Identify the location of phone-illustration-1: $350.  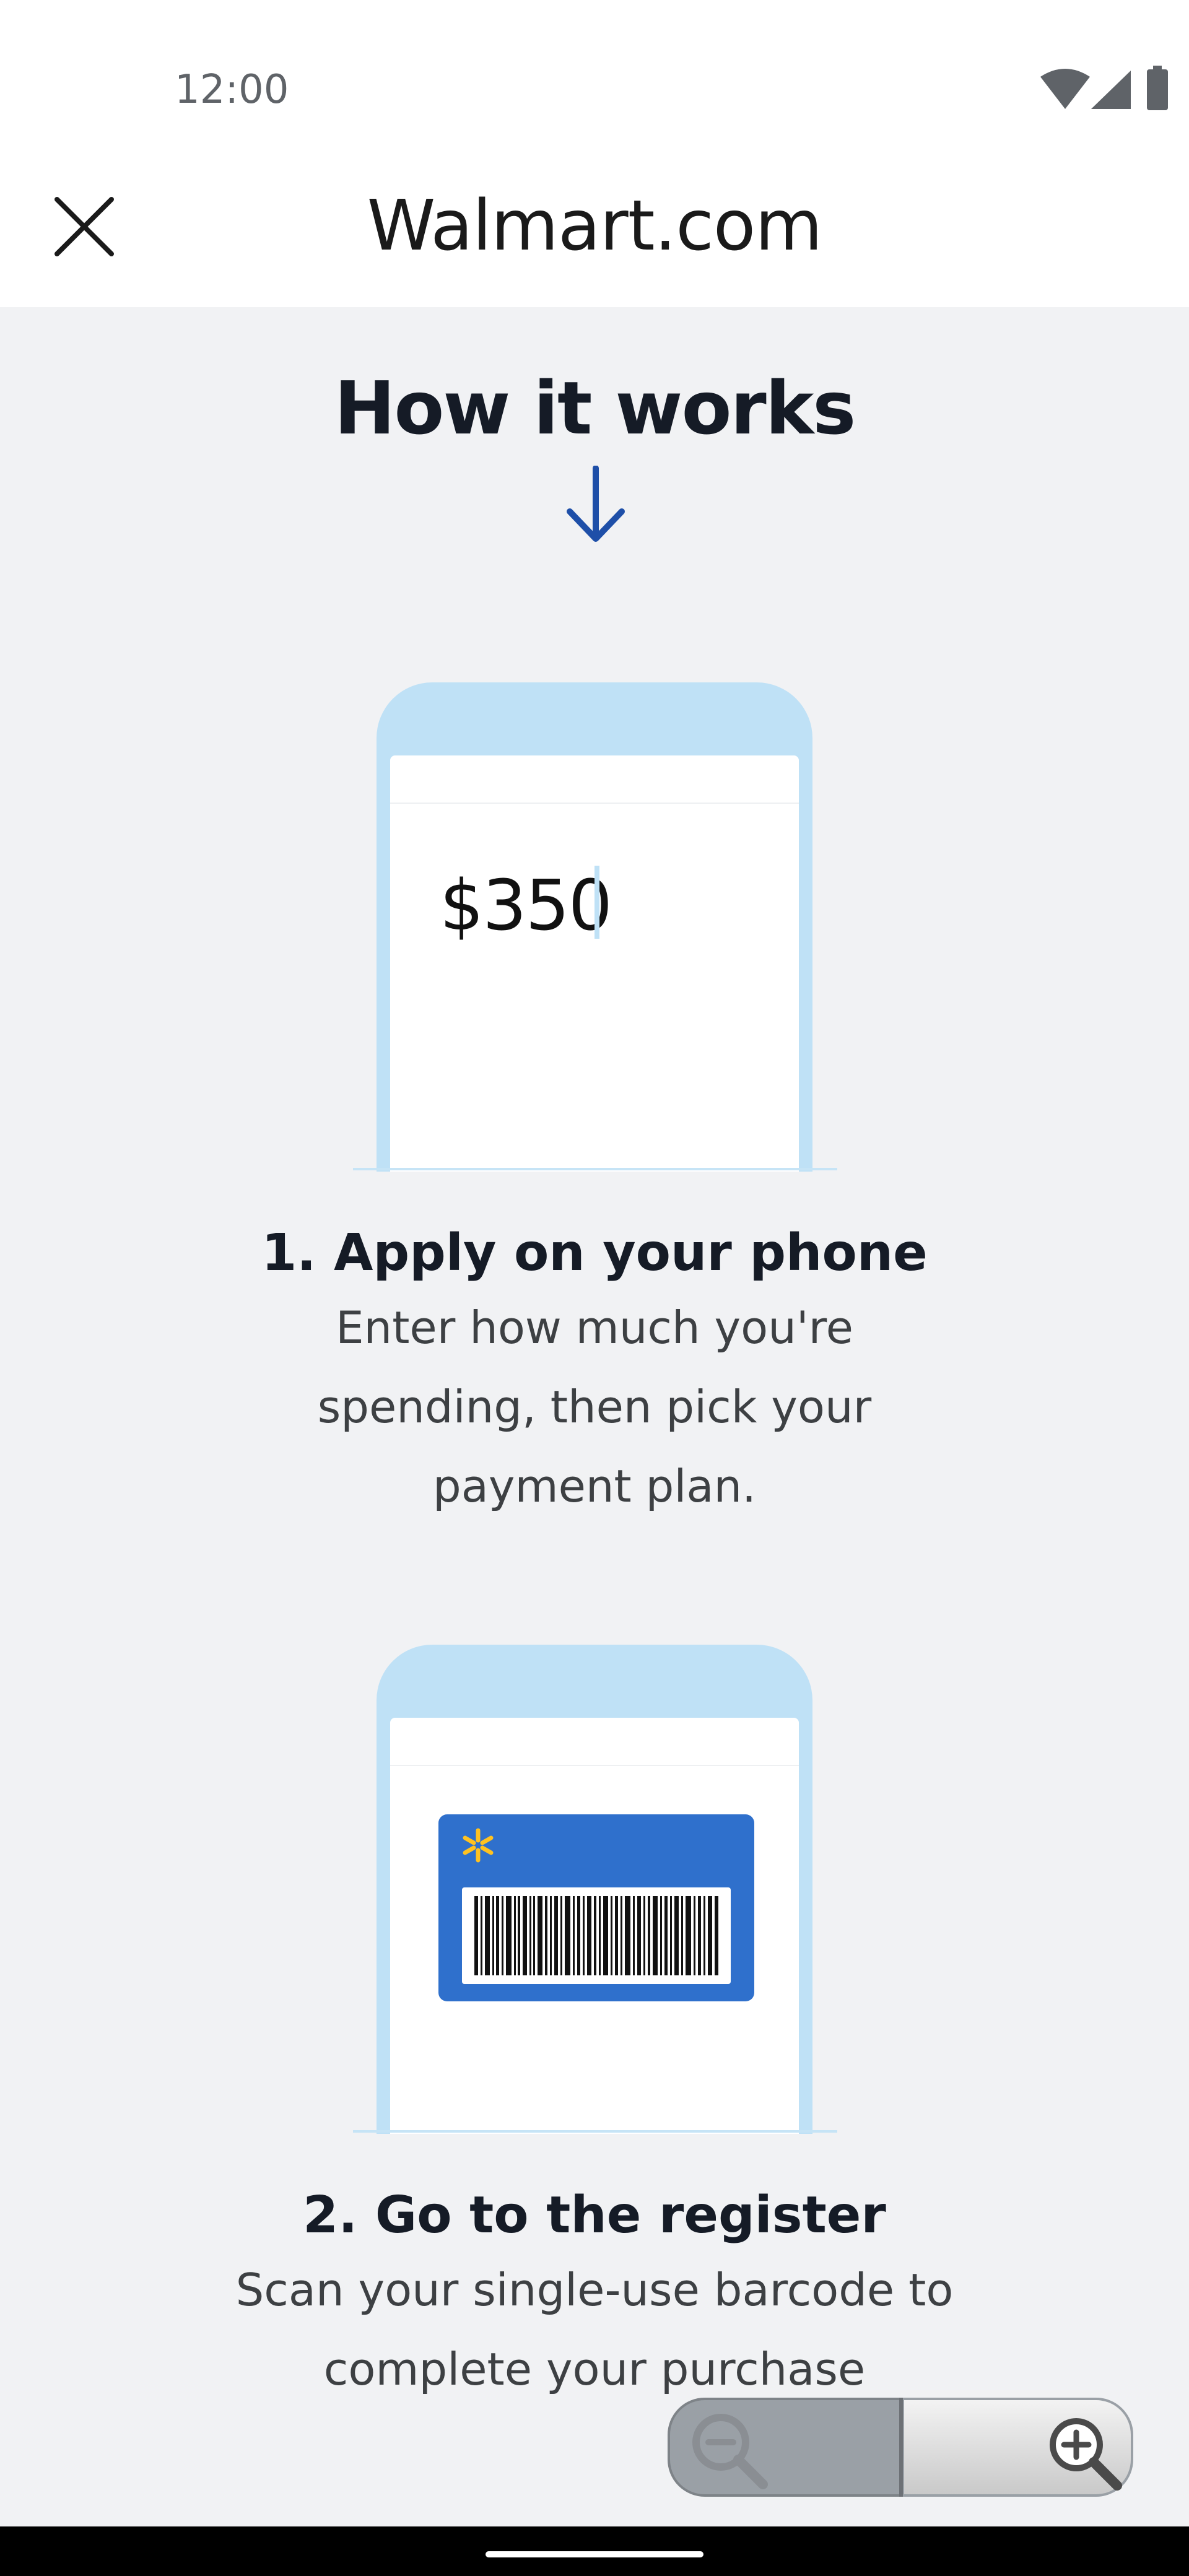
(594, 927).